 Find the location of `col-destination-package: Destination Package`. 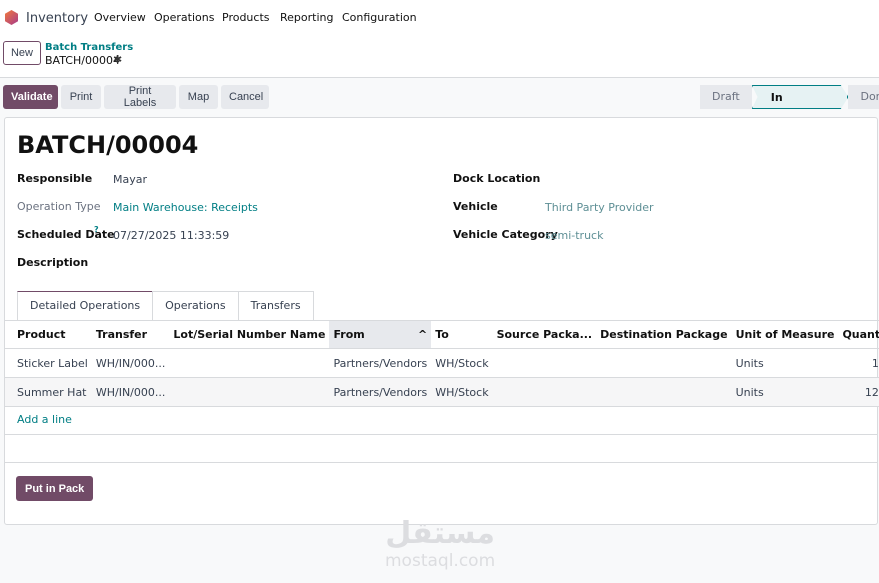

col-destination-package: Destination Package is located at coordinates (664, 334).